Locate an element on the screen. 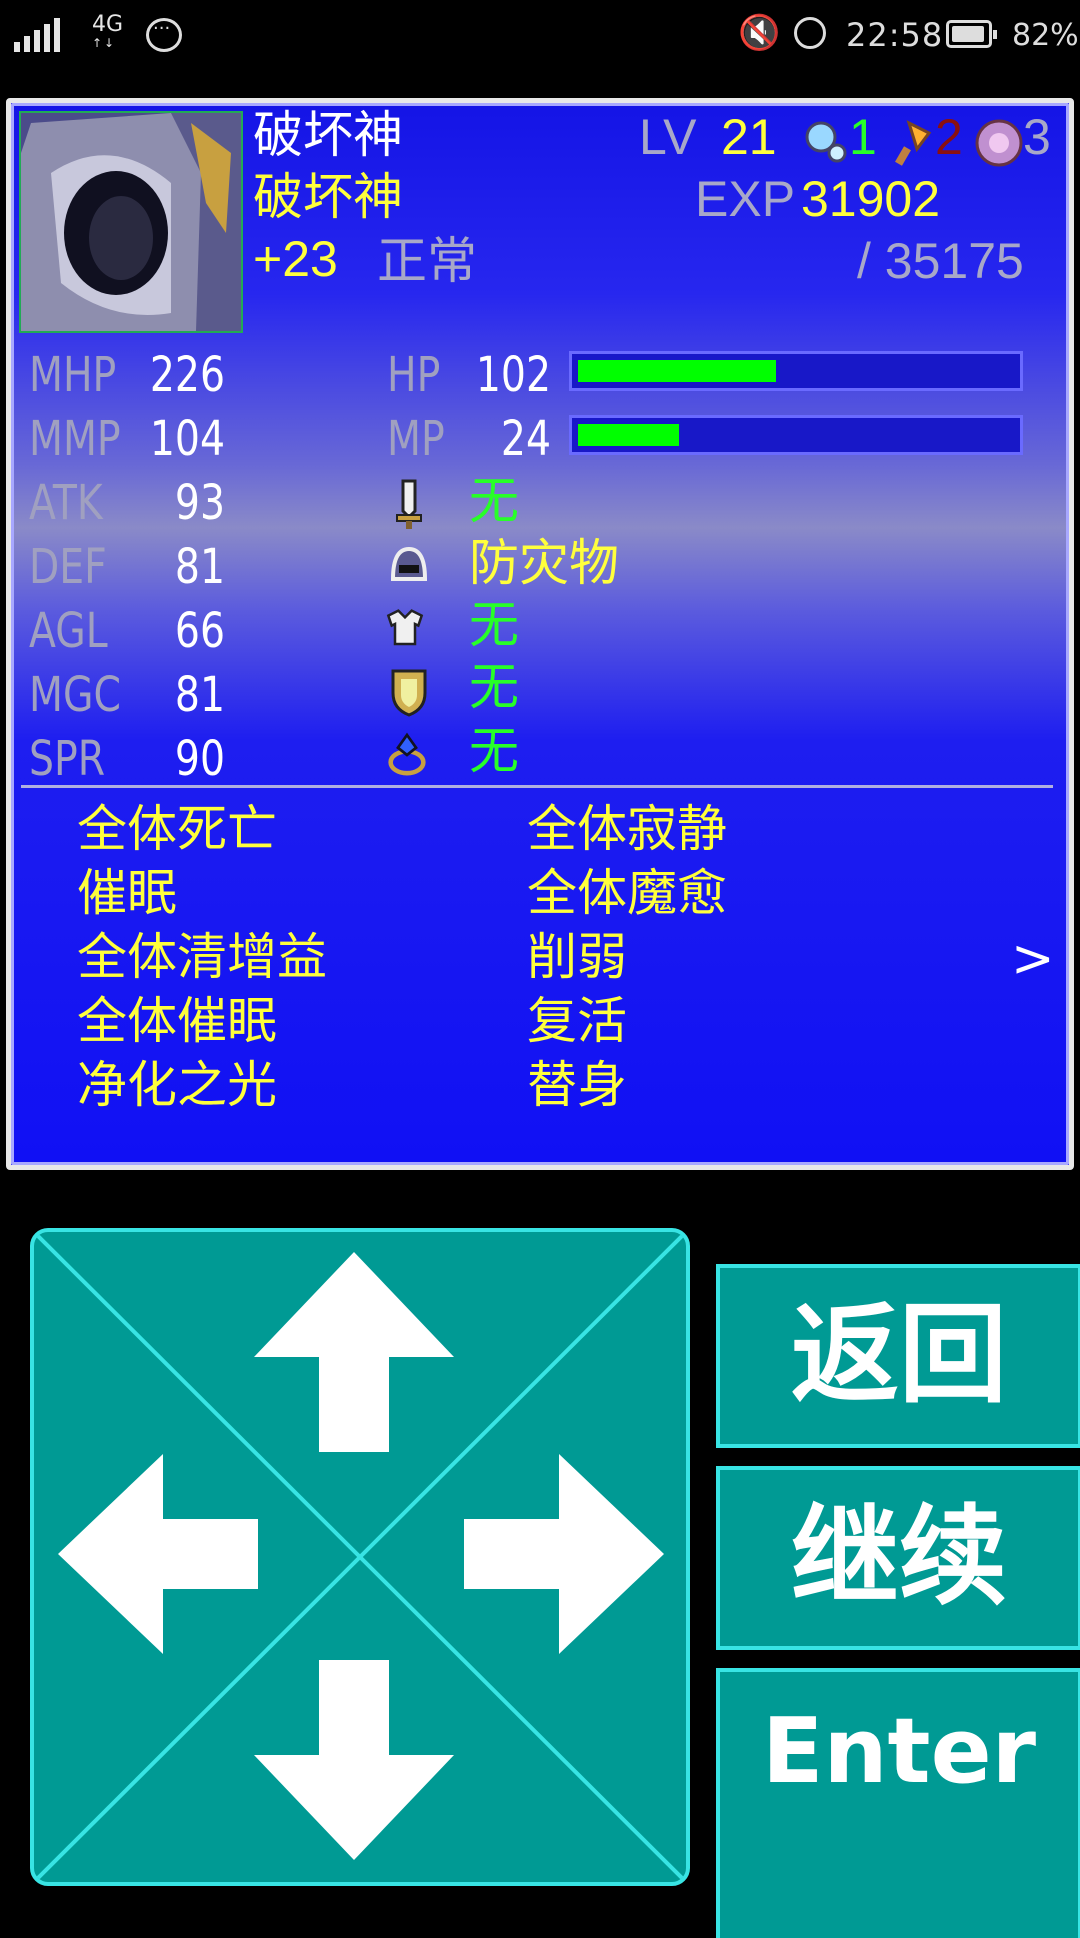  skill-item: 削弱 is located at coordinates (577, 957).